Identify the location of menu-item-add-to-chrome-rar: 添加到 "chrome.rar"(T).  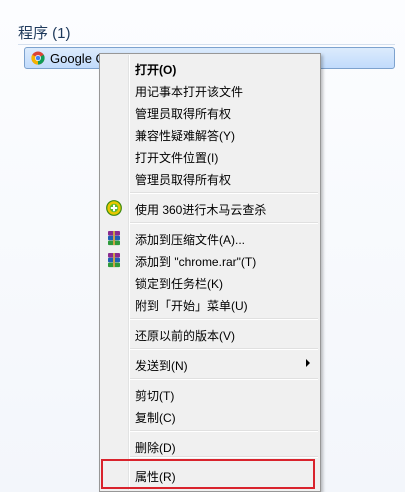
(210, 260).